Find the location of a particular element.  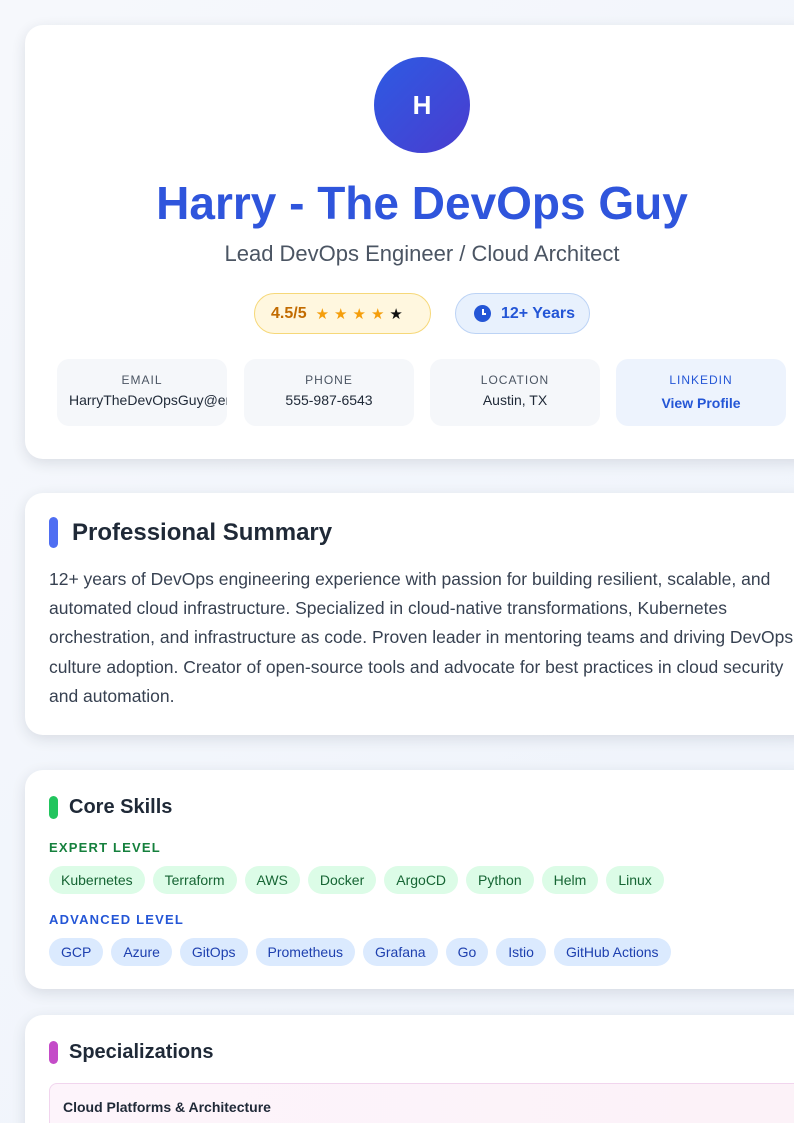

skill-tag: Go is located at coordinates (467, 952).